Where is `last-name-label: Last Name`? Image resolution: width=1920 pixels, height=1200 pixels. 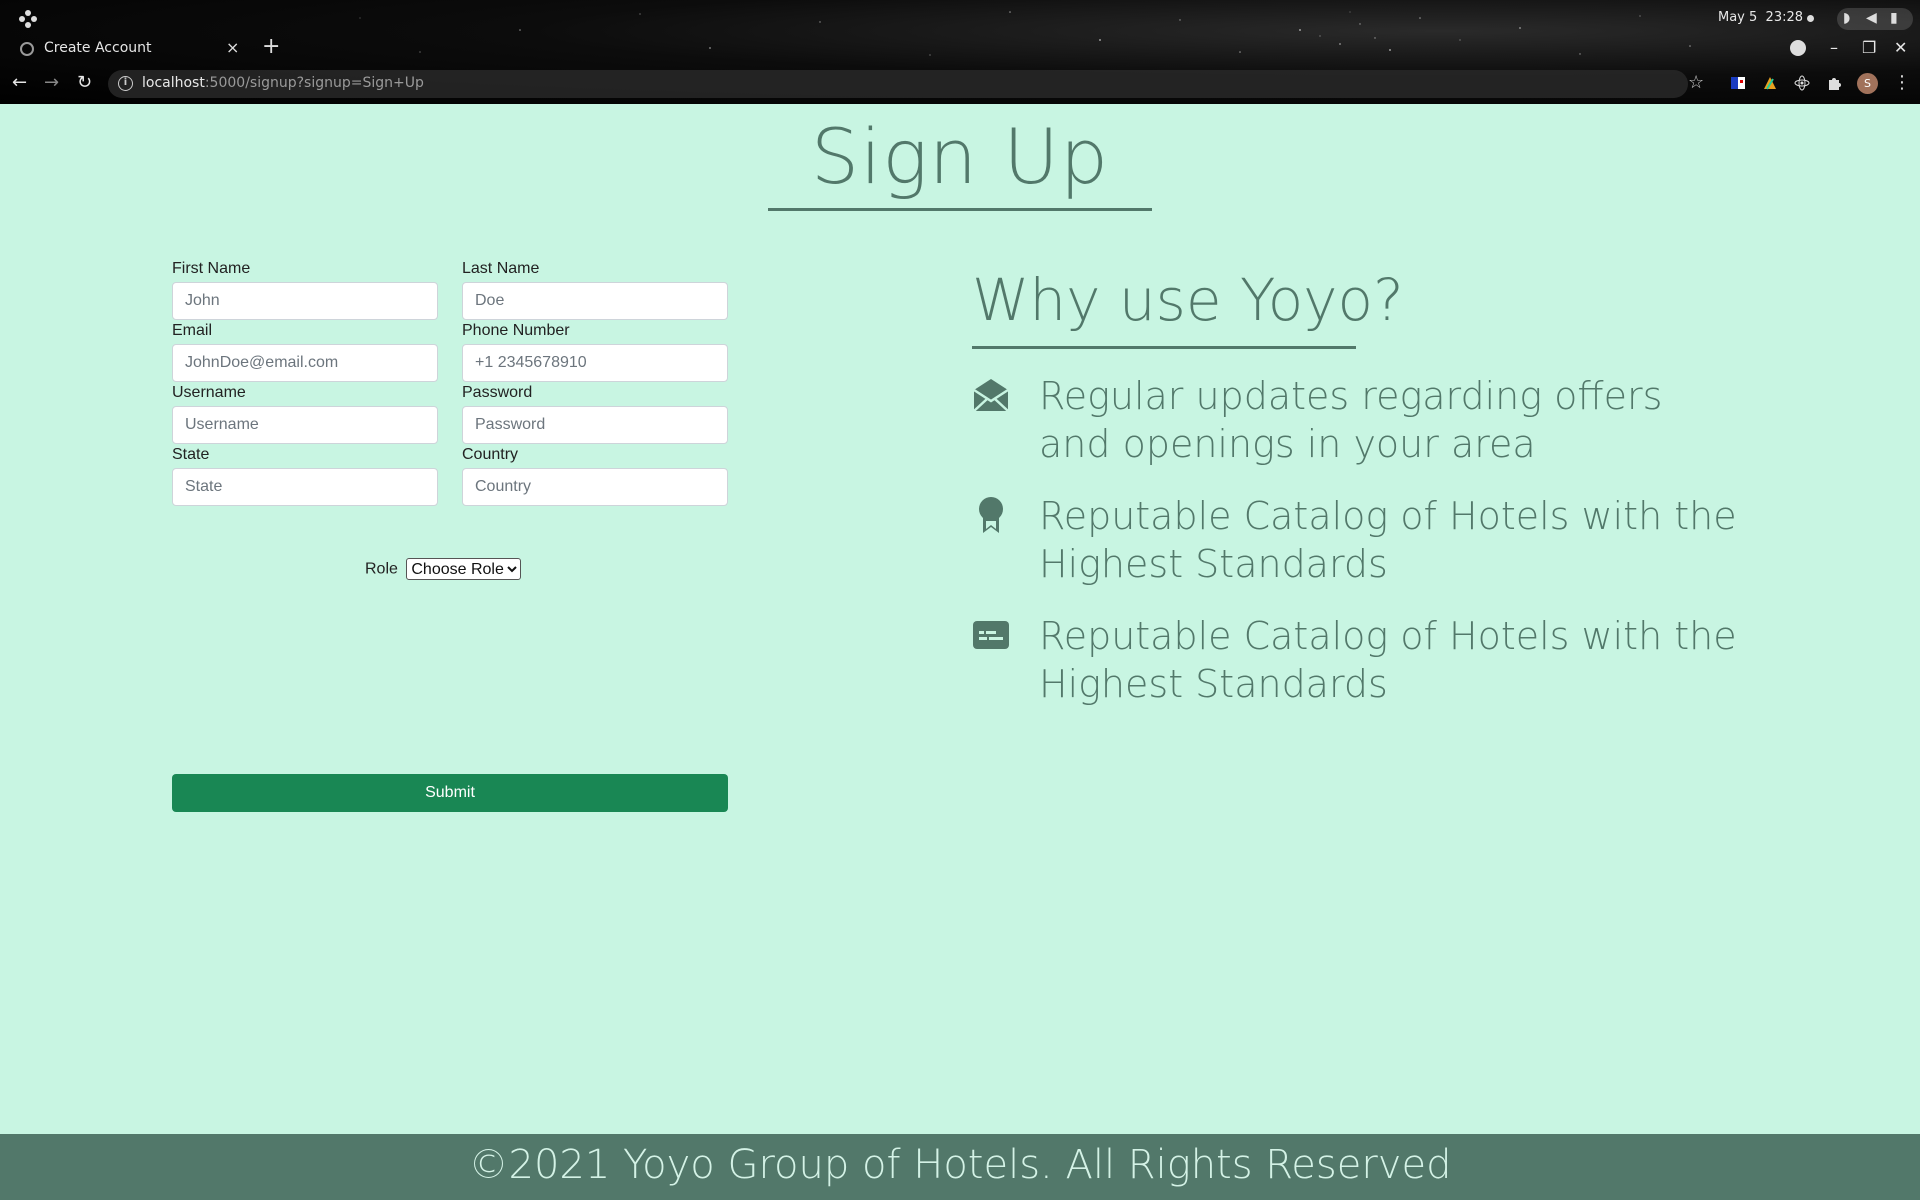 last-name-label: Last Name is located at coordinates (501, 268).